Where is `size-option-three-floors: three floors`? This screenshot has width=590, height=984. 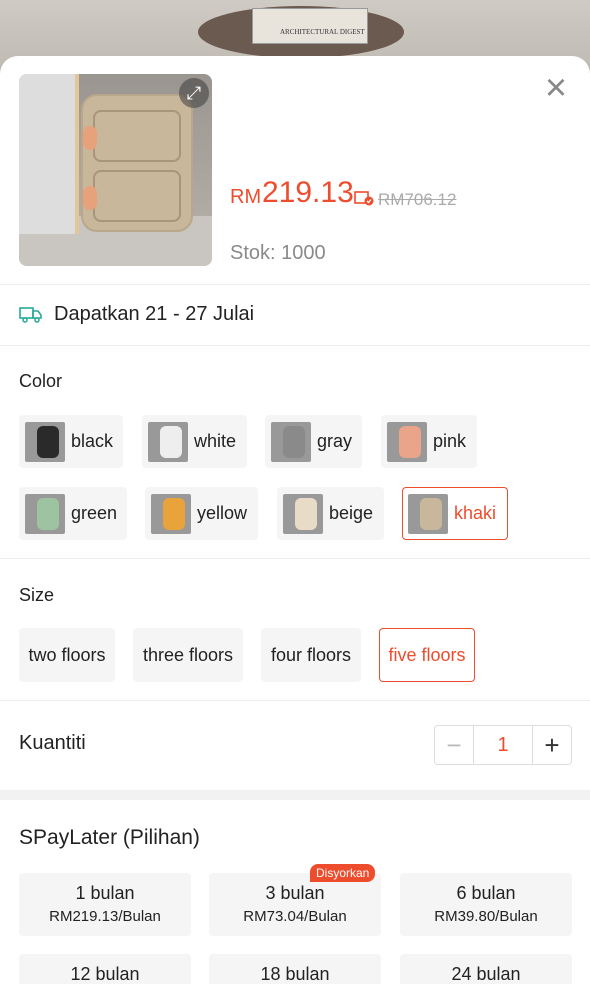
size-option-three-floors: three floors is located at coordinates (188, 655).